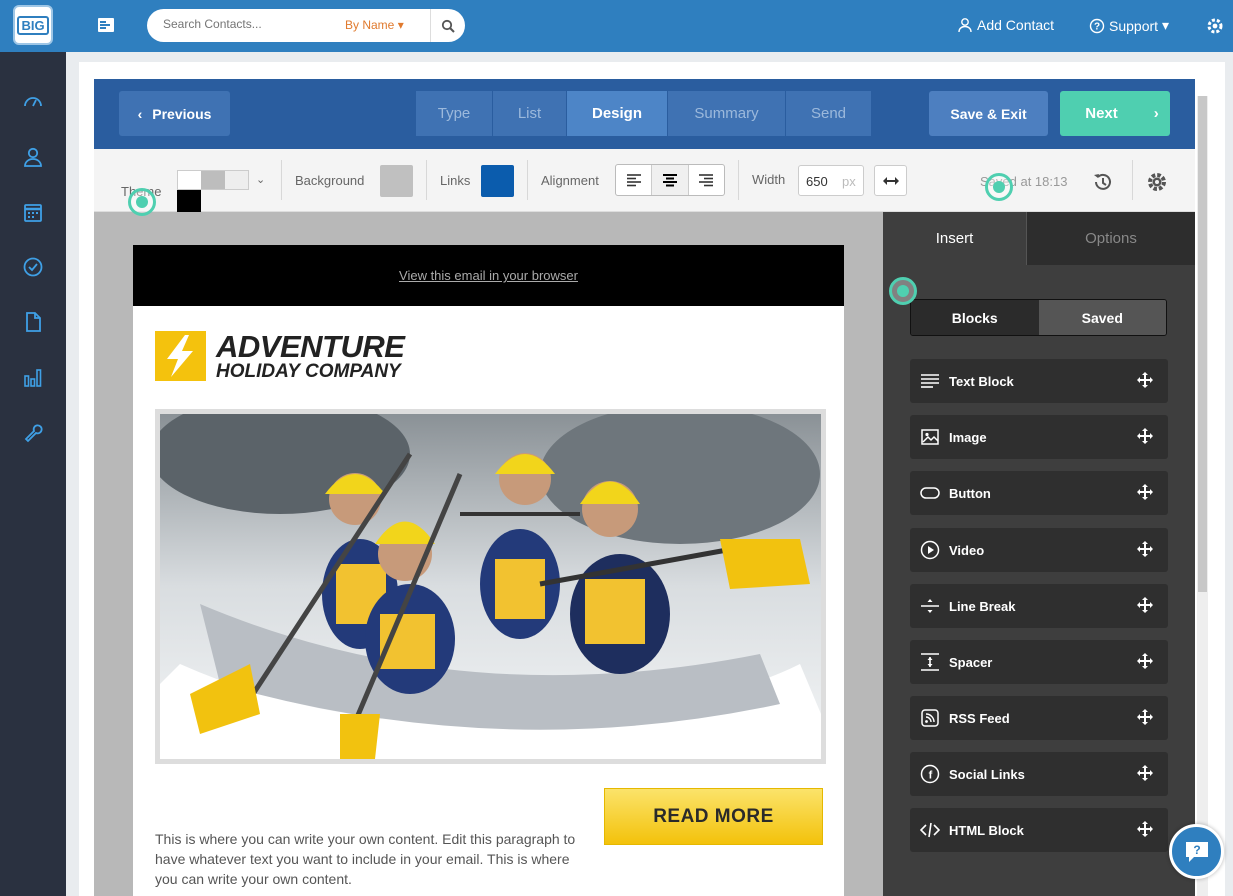  Describe the element at coordinates (975, 317) in the screenshot. I see `segment-blocks: Blocks` at that location.